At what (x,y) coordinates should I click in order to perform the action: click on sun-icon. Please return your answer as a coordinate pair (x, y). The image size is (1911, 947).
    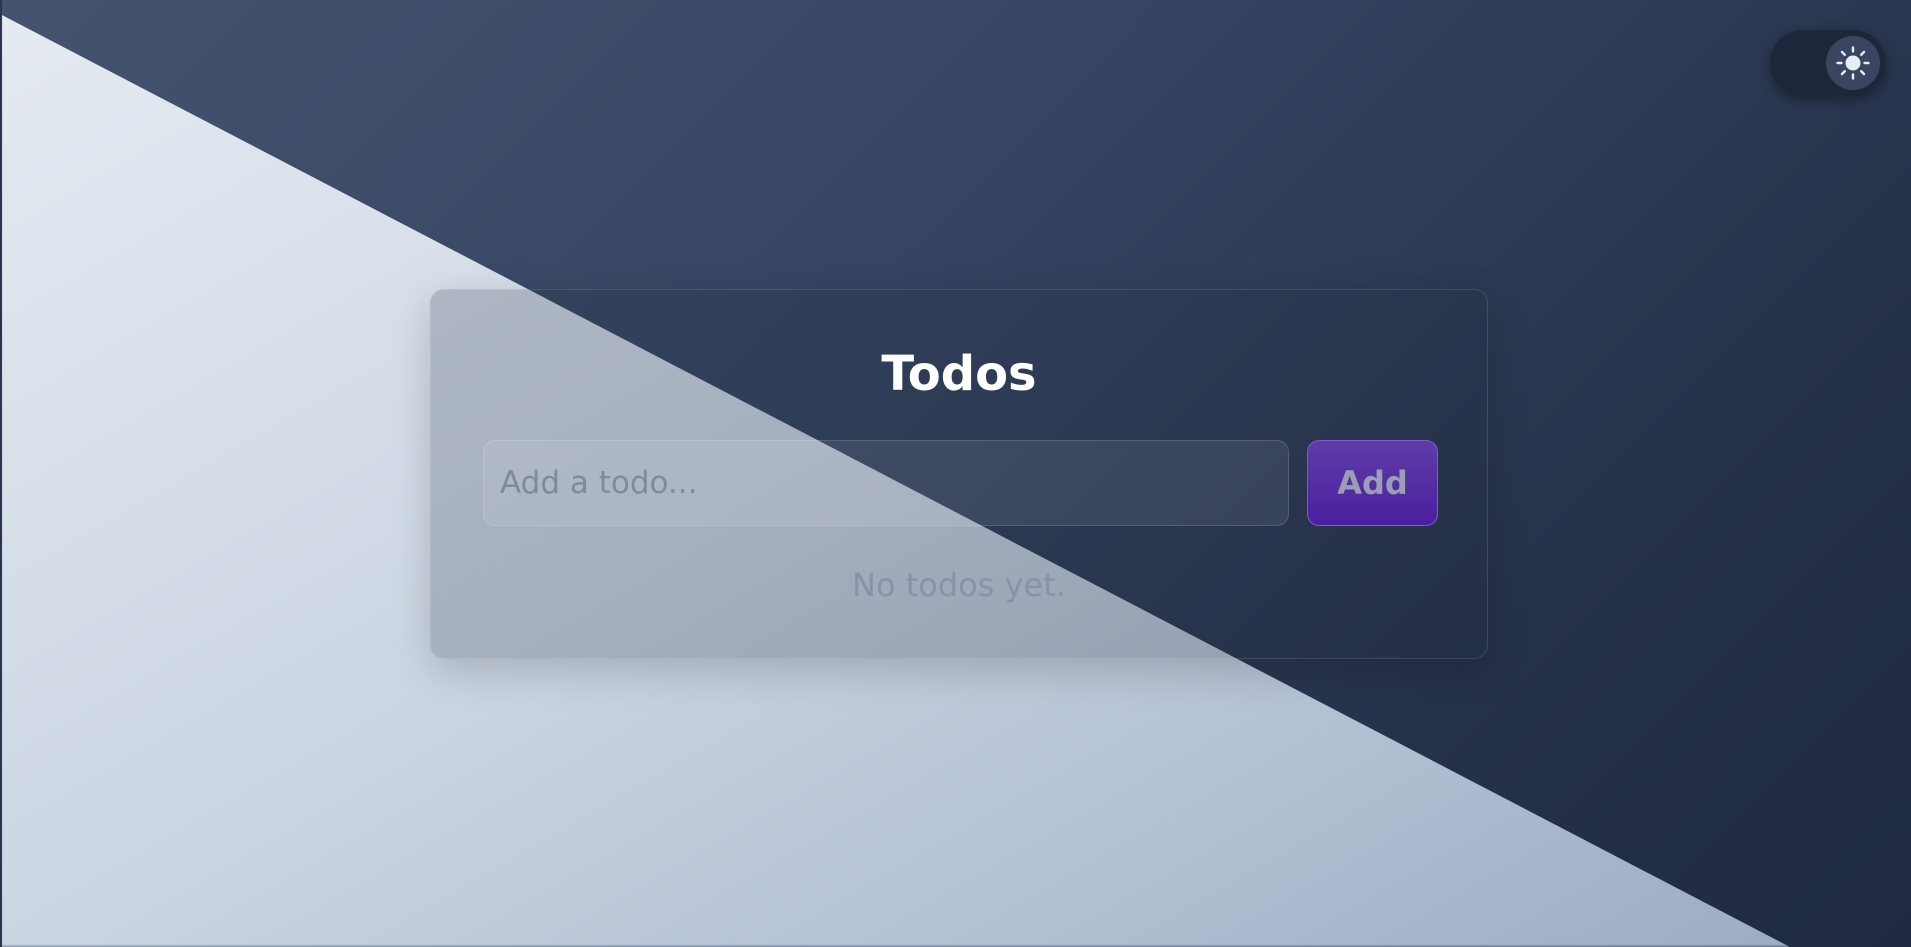
    Looking at the image, I should click on (1853, 63).